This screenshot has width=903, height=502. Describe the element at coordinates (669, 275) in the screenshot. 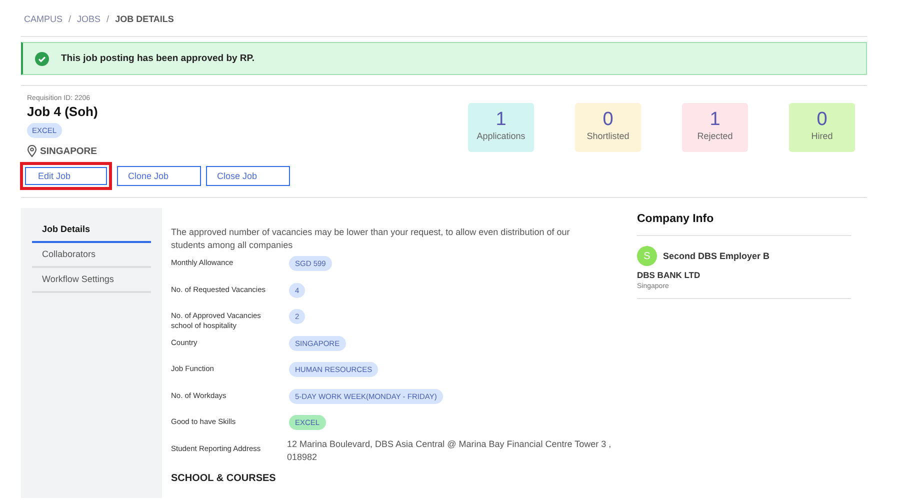

I see `company-name: DBS BANK LTD` at that location.